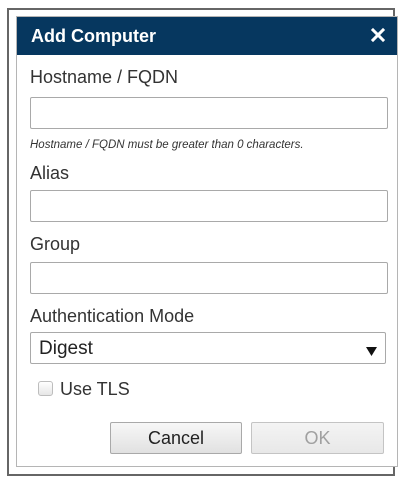 The image size is (404, 484). I want to click on triangle-down-icon, so click(371, 352).